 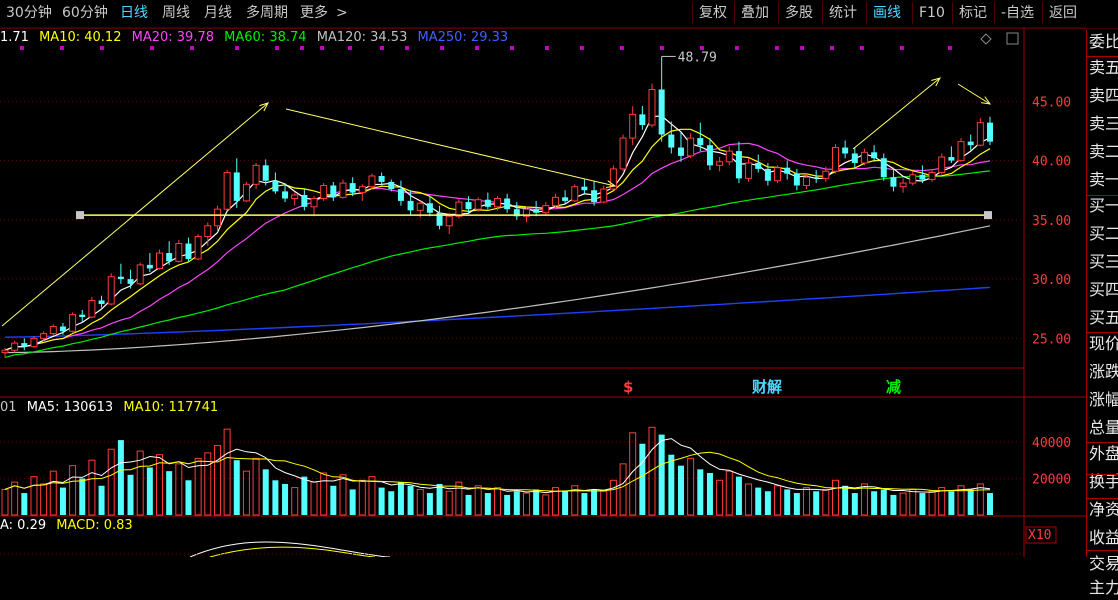 What do you see at coordinates (1103, 179) in the screenshot?
I see `side-label-5: 卖一` at bounding box center [1103, 179].